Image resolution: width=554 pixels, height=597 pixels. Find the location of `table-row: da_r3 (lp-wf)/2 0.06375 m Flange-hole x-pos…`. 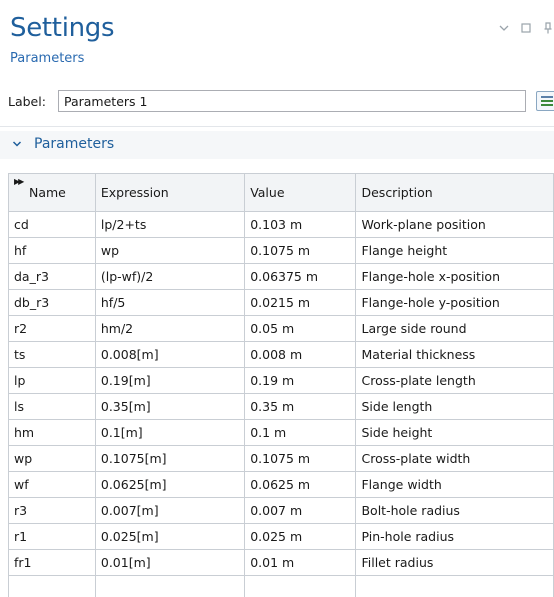

table-row: da_r3 (lp-wf)/2 0.06375 m Flange-hole x-pos… is located at coordinates (281, 276).